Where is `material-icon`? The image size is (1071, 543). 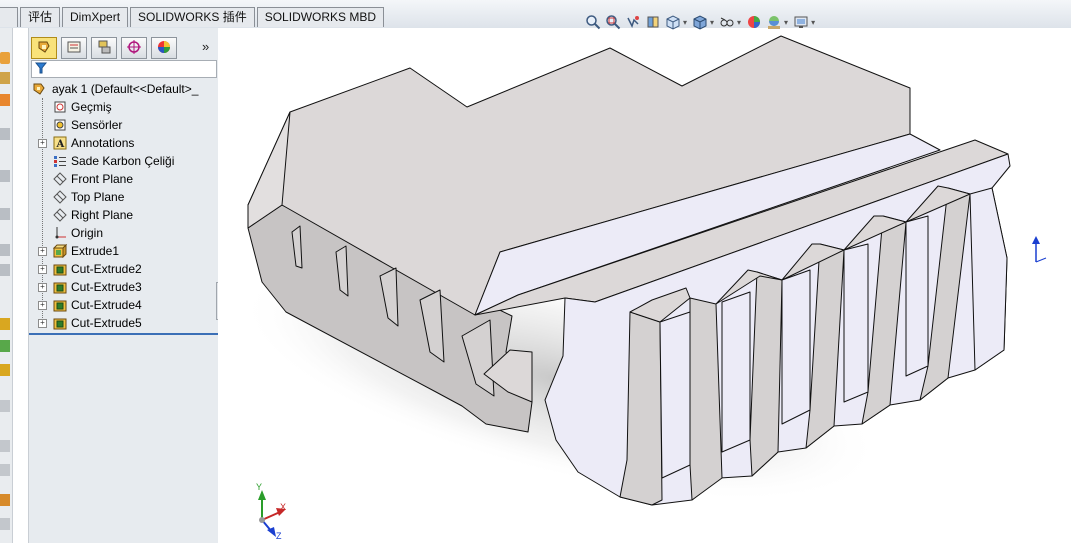 material-icon is located at coordinates (60, 161).